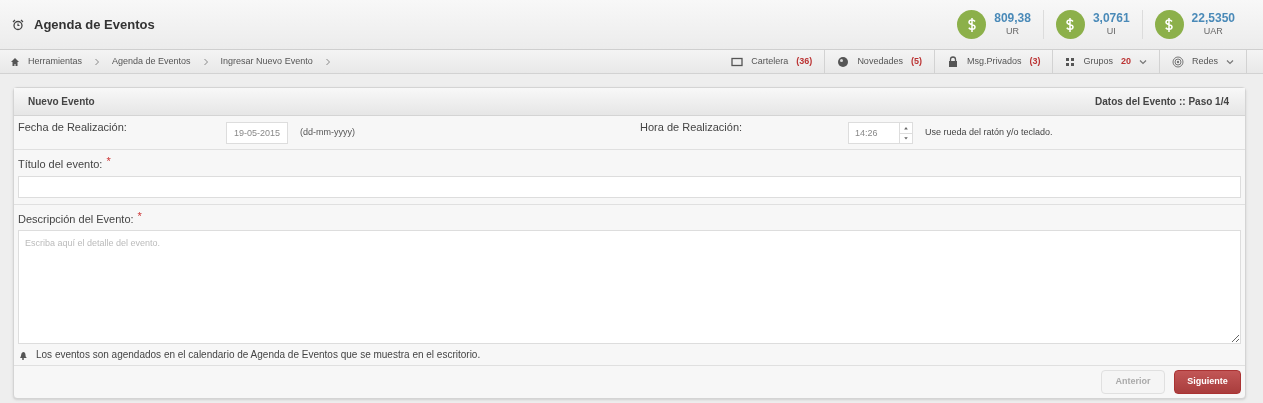  What do you see at coordinates (874, 132) in the screenshot?
I see `time-field: 14:26` at bounding box center [874, 132].